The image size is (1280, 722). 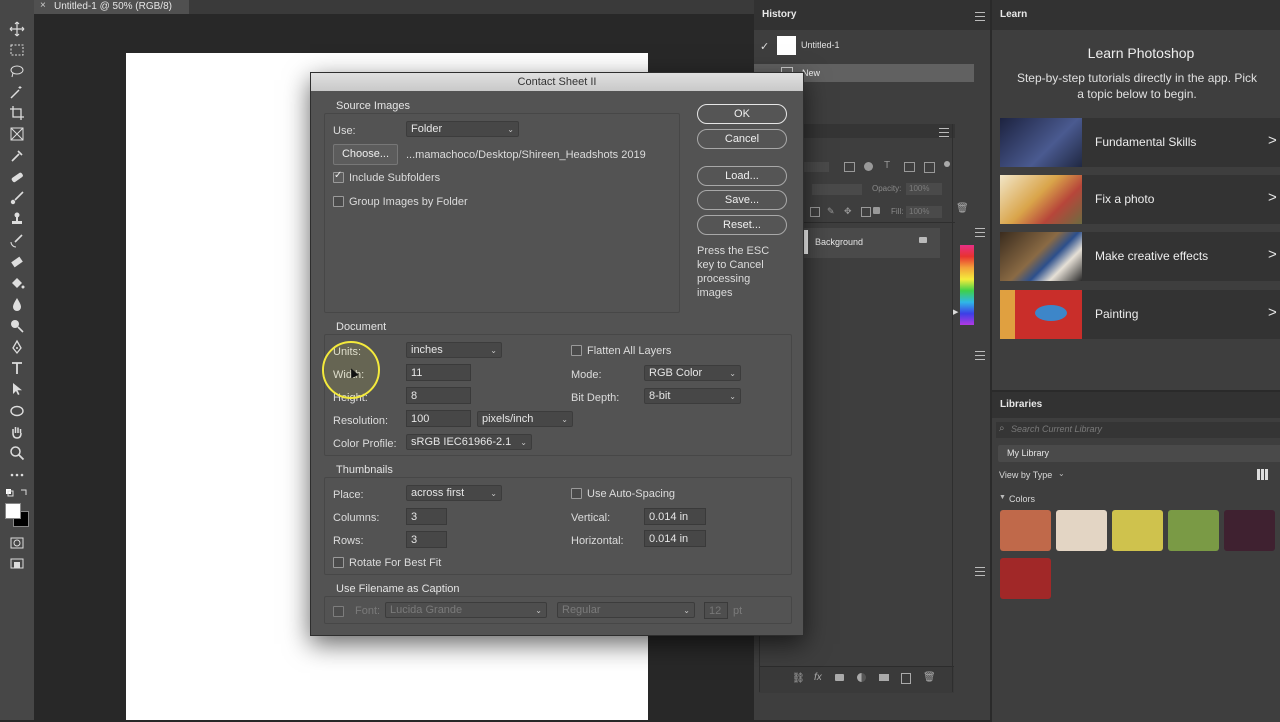 I want to click on units-select: inches ⌄, so click(x=454, y=350).